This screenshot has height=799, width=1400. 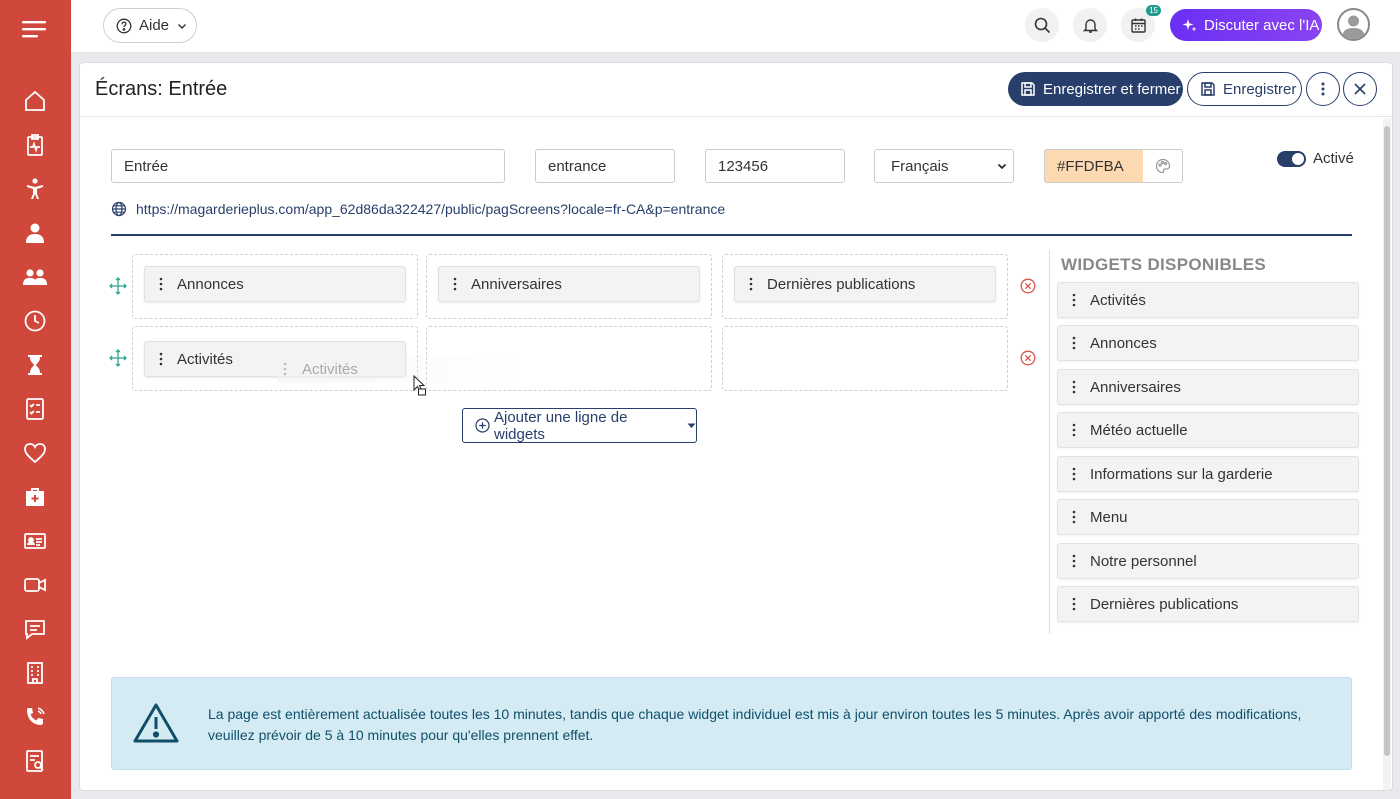 I want to click on placed-widget: Annonces, so click(x=275, y=284).